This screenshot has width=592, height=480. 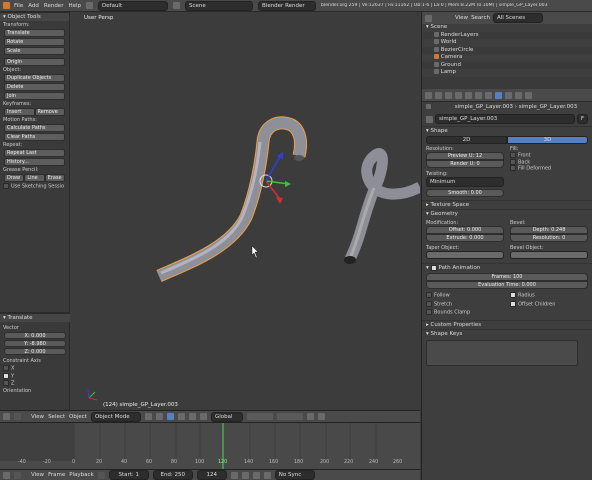 What do you see at coordinates (18, 6) in the screenshot?
I see `menu-file: File` at bounding box center [18, 6].